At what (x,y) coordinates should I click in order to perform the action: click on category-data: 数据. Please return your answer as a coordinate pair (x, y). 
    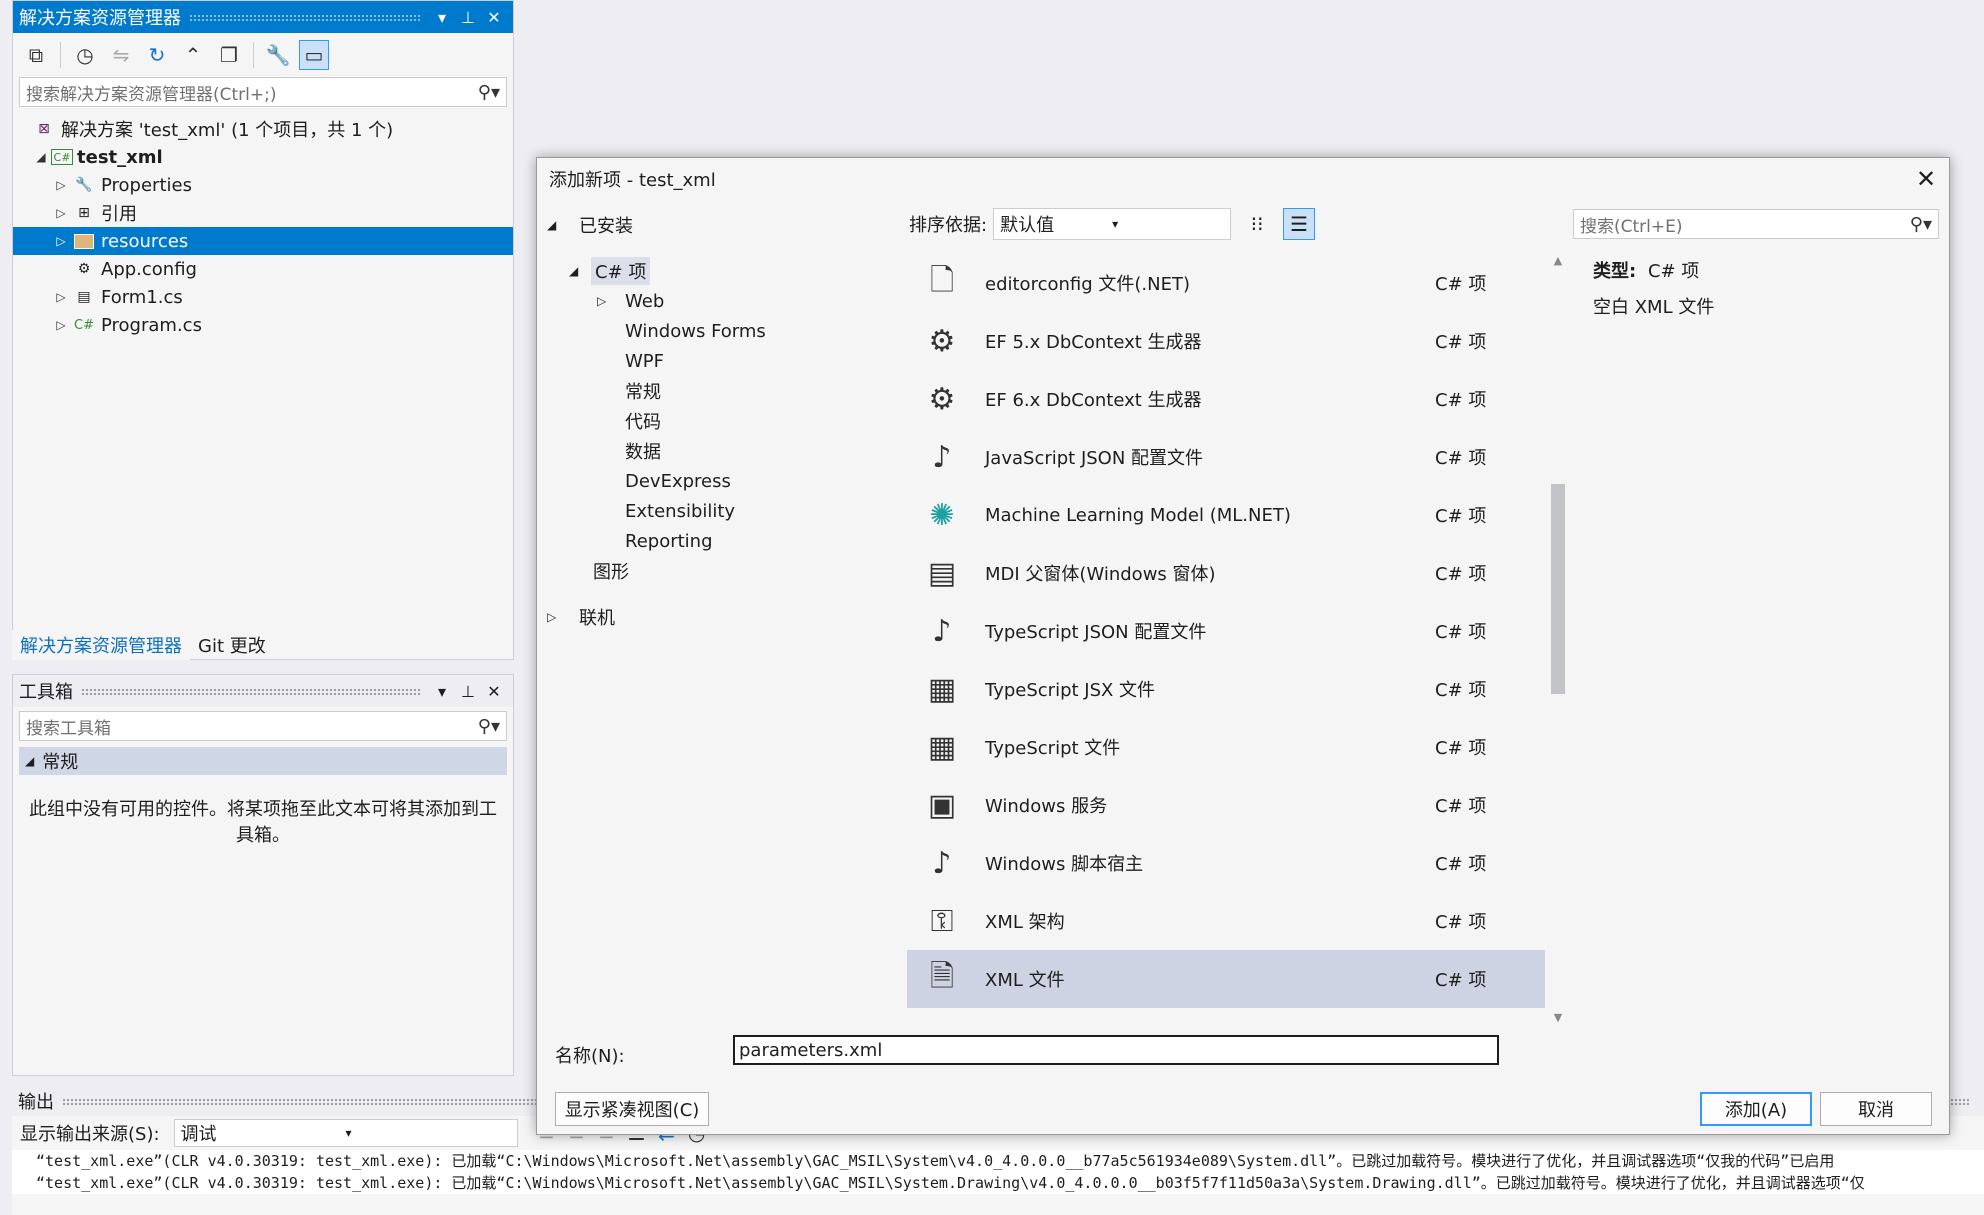
    Looking at the image, I should click on (712, 451).